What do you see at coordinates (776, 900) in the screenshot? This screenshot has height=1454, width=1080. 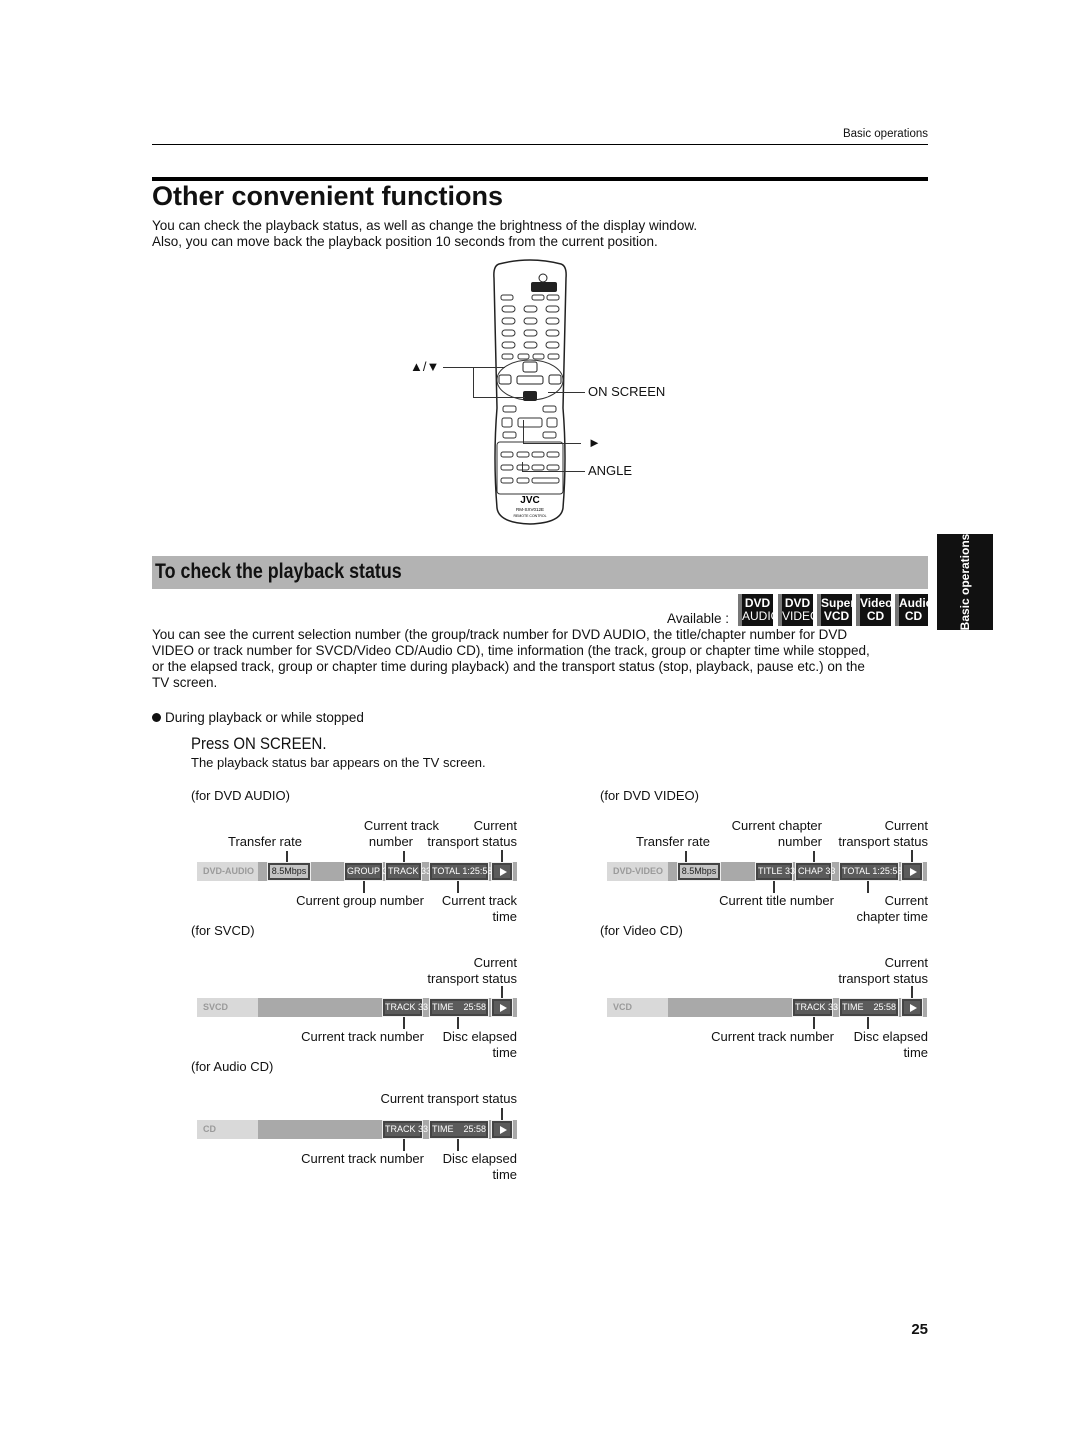 I see `label-title-number: Current title number` at bounding box center [776, 900].